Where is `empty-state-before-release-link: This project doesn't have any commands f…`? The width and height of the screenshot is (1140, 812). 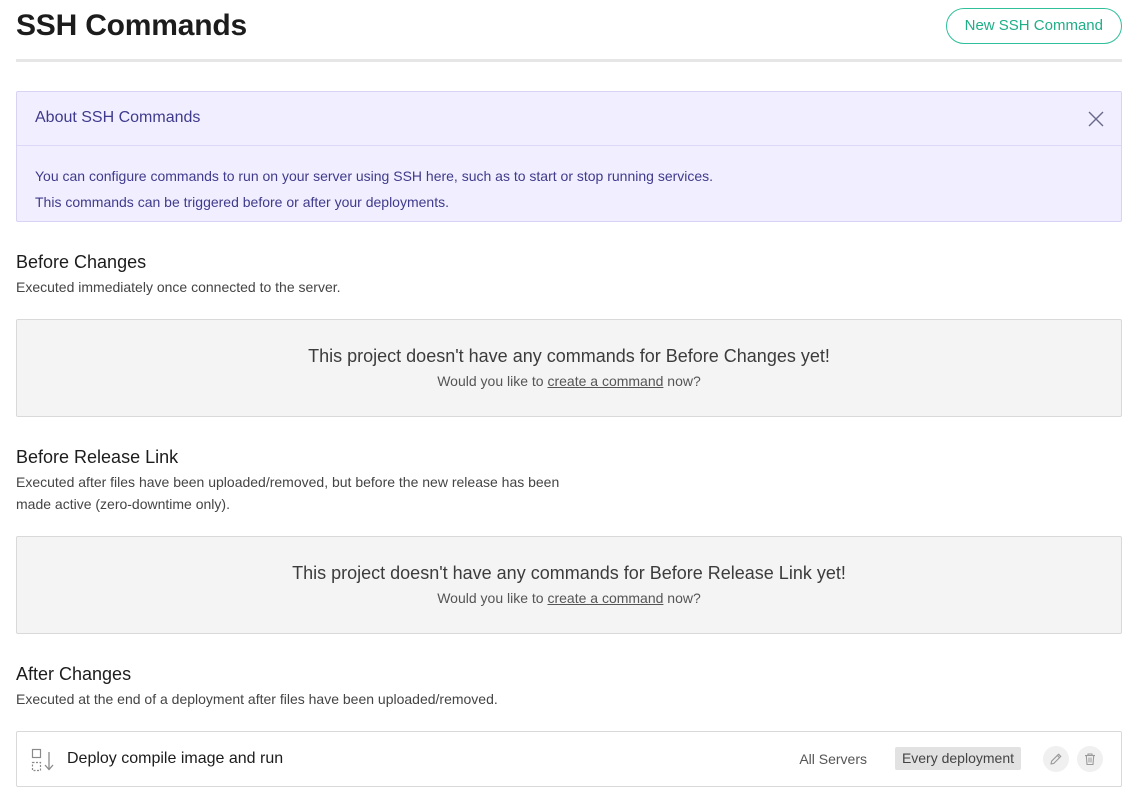 empty-state-before-release-link: This project doesn't have any commands f… is located at coordinates (569, 585).